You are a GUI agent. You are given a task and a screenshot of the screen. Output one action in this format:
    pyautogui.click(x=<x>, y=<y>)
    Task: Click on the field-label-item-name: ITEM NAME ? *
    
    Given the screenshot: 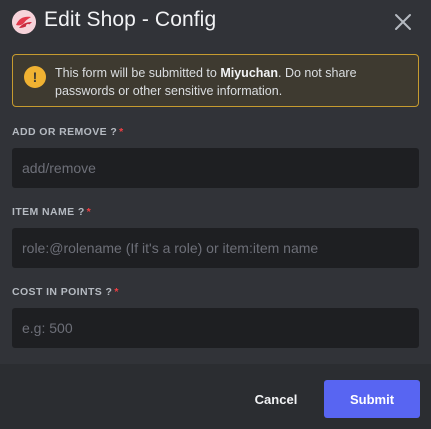 What is the action you would take?
    pyautogui.click(x=51, y=212)
    